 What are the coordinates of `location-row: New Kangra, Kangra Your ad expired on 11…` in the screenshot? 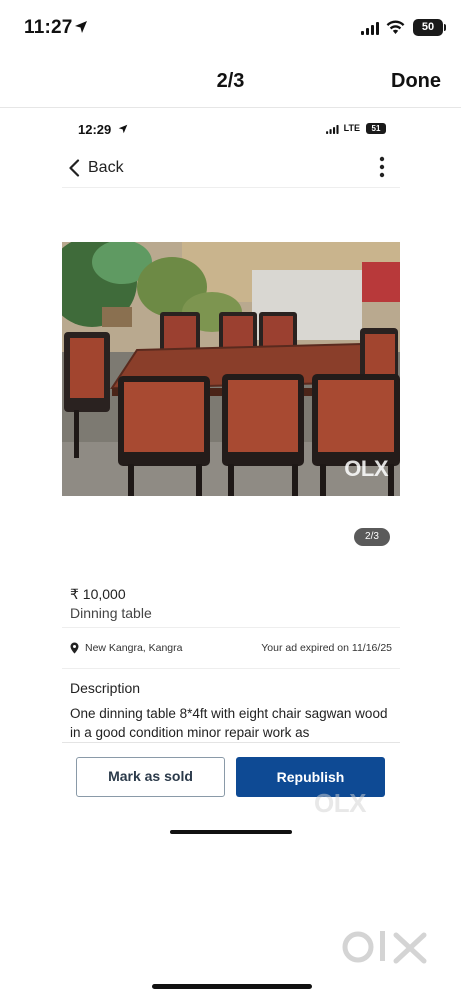 It's located at (231, 649).